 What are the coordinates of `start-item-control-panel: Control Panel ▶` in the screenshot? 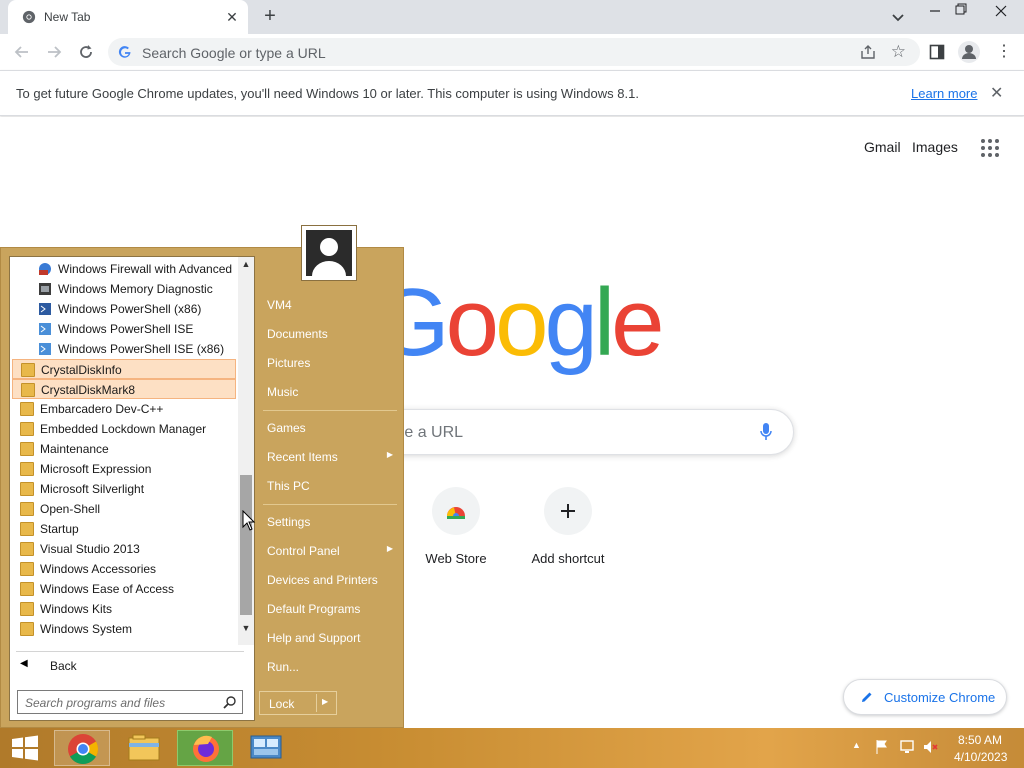 It's located at (329, 551).